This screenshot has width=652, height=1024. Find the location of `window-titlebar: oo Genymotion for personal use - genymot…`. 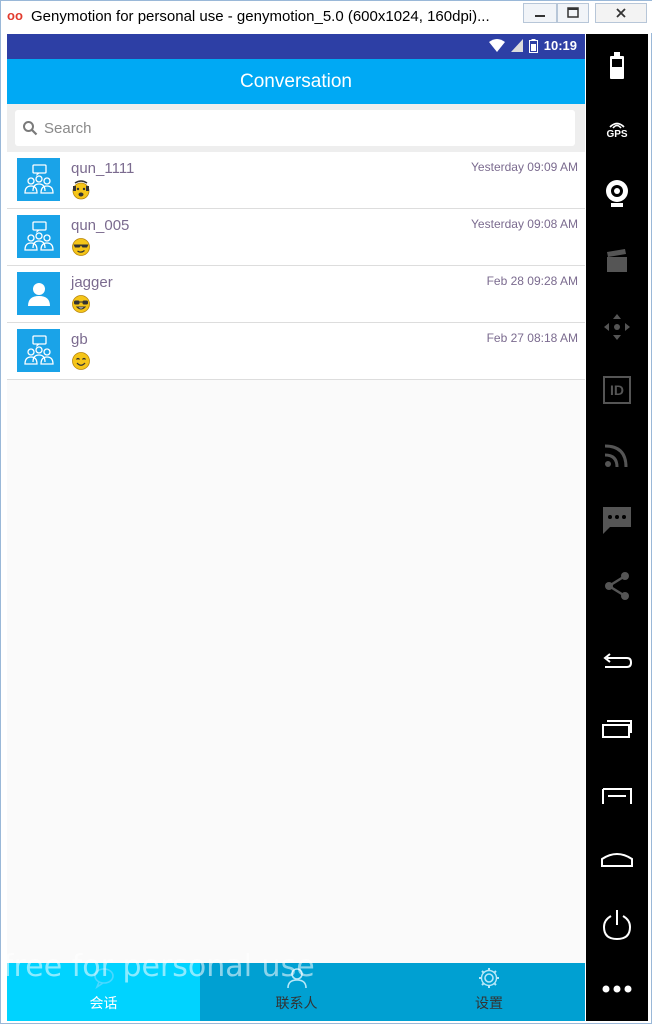

window-titlebar: oo Genymotion for personal use - genymot… is located at coordinates (326, 17).